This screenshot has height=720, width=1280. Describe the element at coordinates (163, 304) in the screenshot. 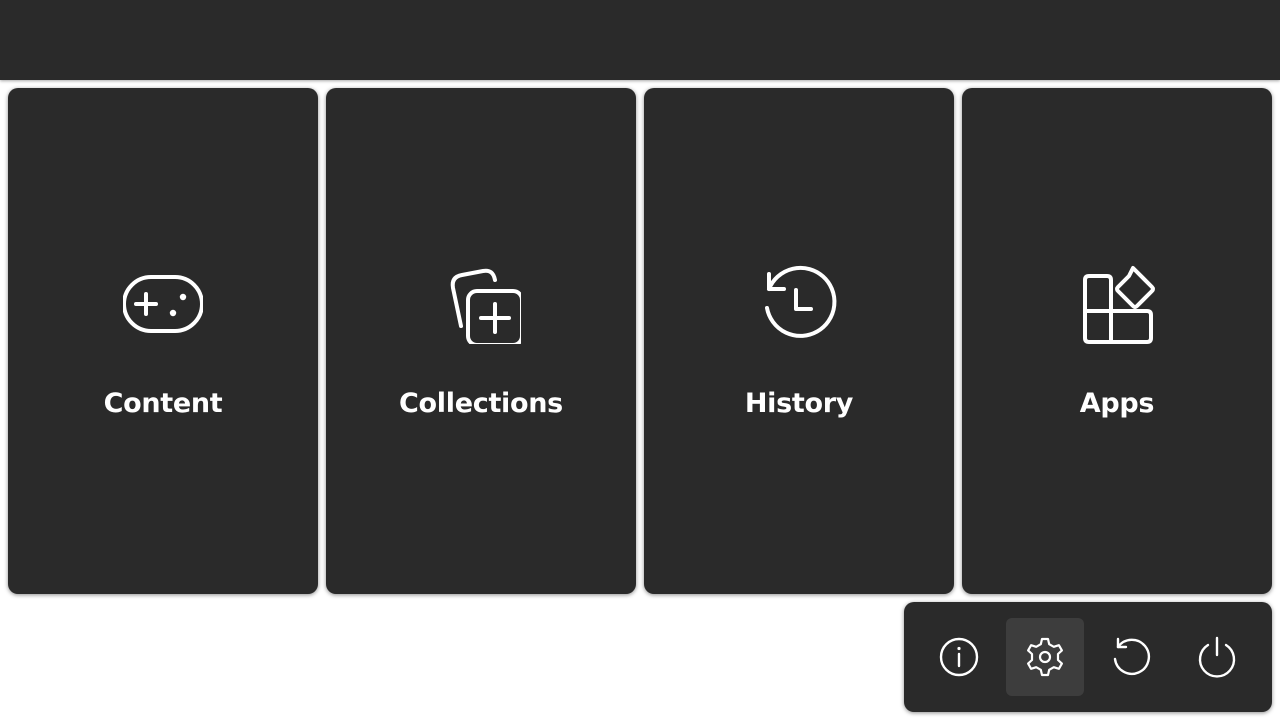

I see `gamepad-icon` at that location.